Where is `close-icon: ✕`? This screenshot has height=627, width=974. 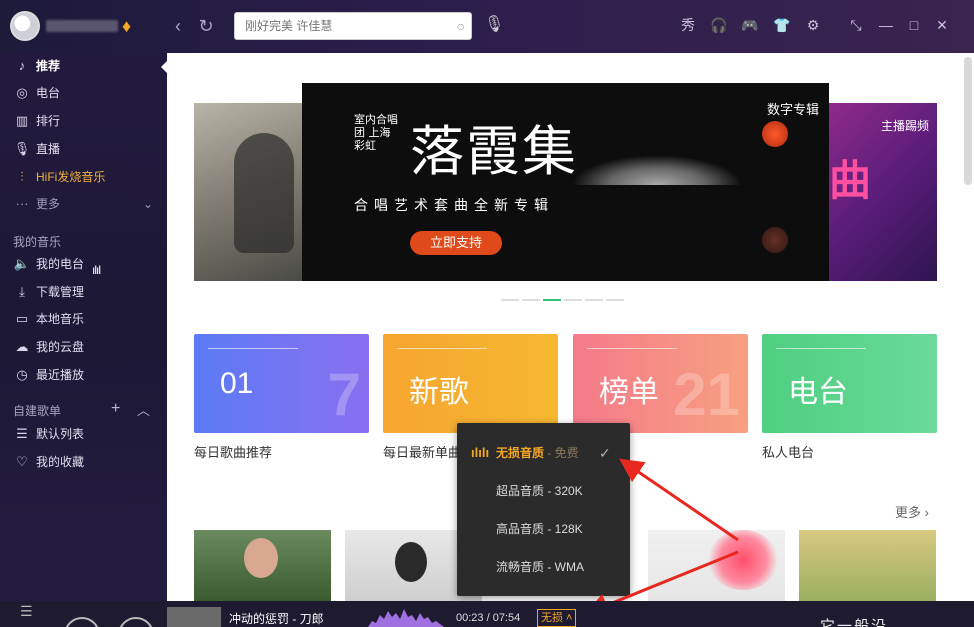
close-icon: ✕ is located at coordinates (942, 25).